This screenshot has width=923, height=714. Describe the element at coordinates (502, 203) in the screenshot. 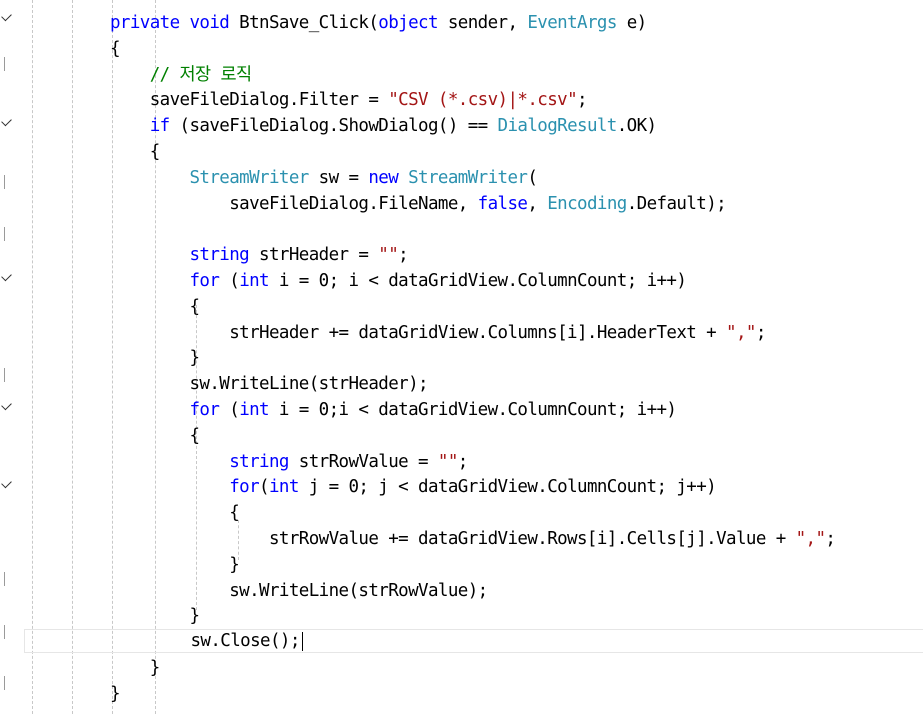

I see `code-token: false` at that location.